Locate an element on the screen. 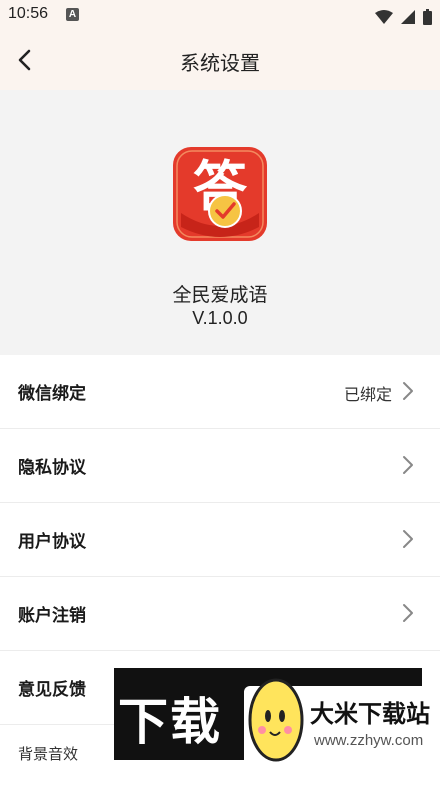 This screenshot has width=440, height=785. watermark-brand: 大米下载站 is located at coordinates (370, 714).